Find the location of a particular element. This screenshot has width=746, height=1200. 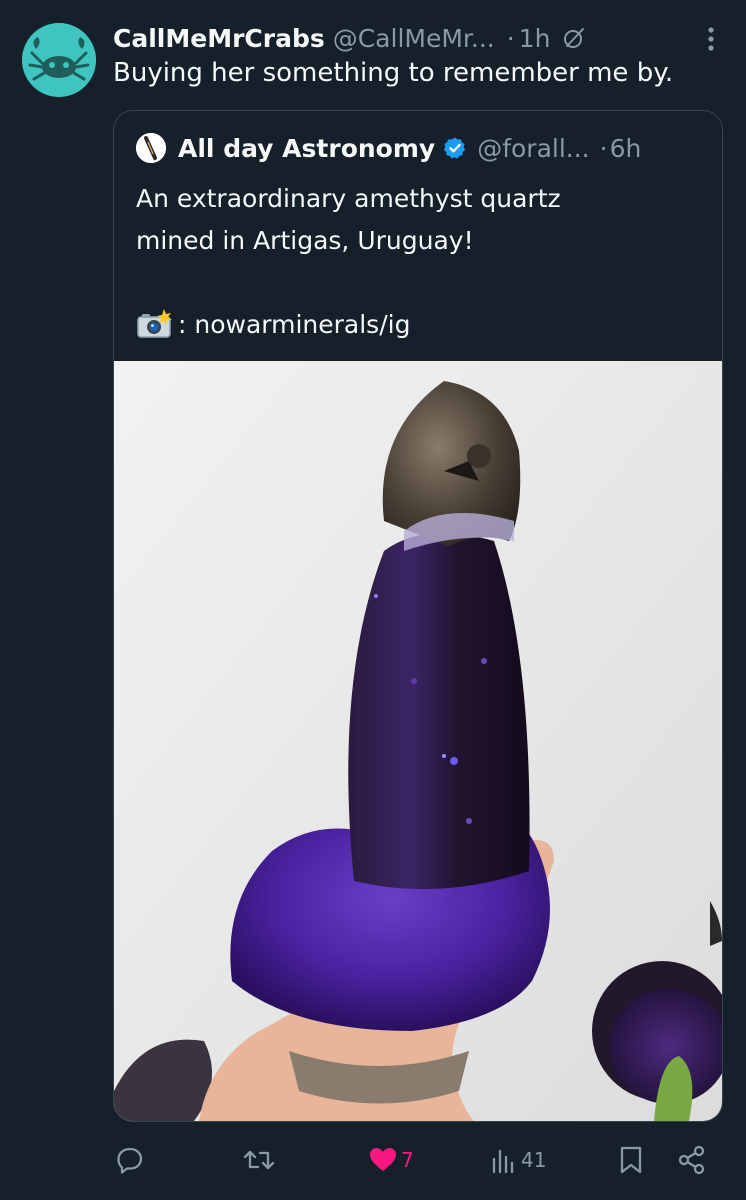

bookmark-button is located at coordinates (631, 1160).